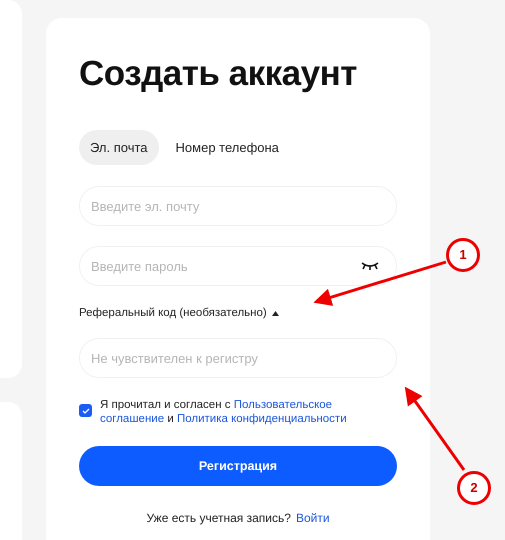 This screenshot has width=505, height=540. I want to click on agreement-checkbox, so click(85, 411).